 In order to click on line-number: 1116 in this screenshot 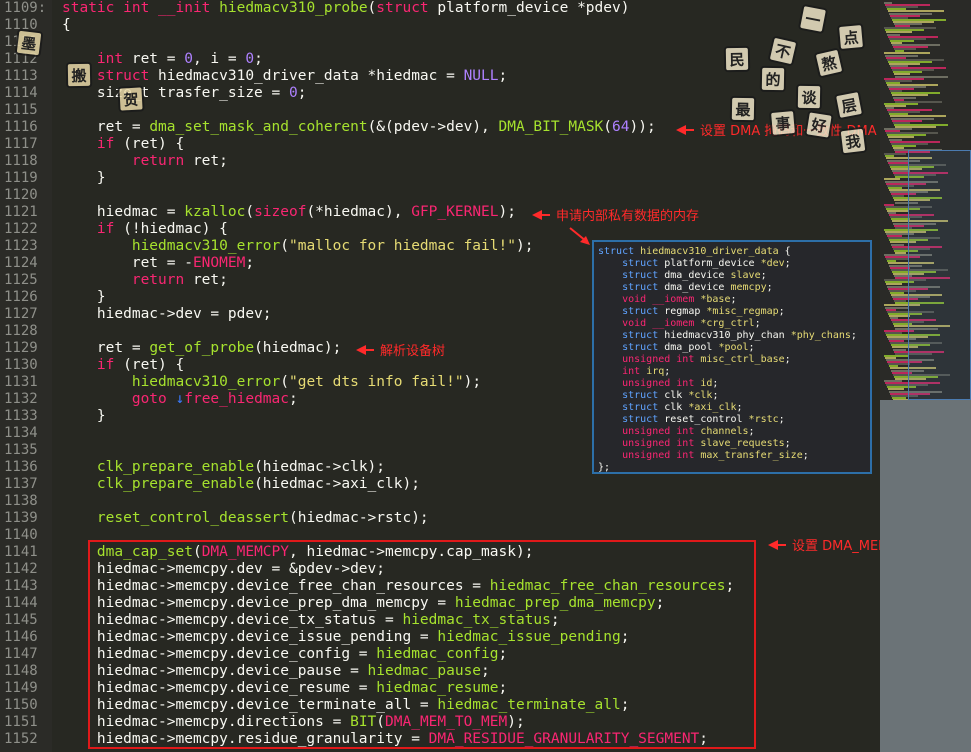, I will do `click(21, 127)`.